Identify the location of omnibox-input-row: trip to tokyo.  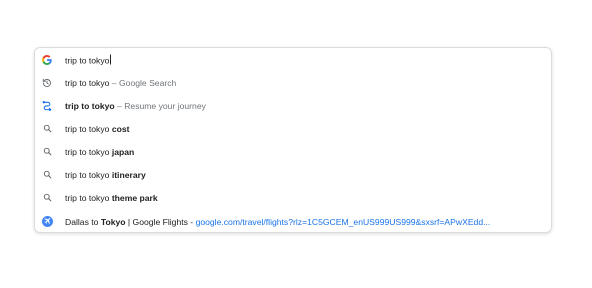
(293, 59).